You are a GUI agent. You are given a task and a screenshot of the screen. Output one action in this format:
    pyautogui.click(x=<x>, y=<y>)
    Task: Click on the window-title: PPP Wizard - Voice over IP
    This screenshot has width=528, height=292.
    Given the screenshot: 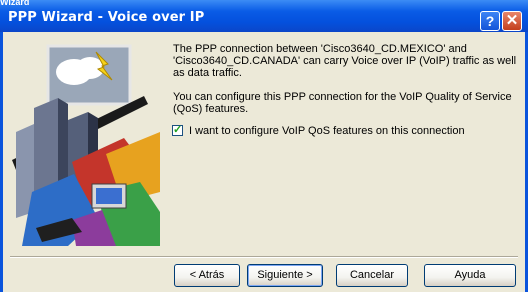 What is the action you would take?
    pyautogui.click(x=106, y=17)
    